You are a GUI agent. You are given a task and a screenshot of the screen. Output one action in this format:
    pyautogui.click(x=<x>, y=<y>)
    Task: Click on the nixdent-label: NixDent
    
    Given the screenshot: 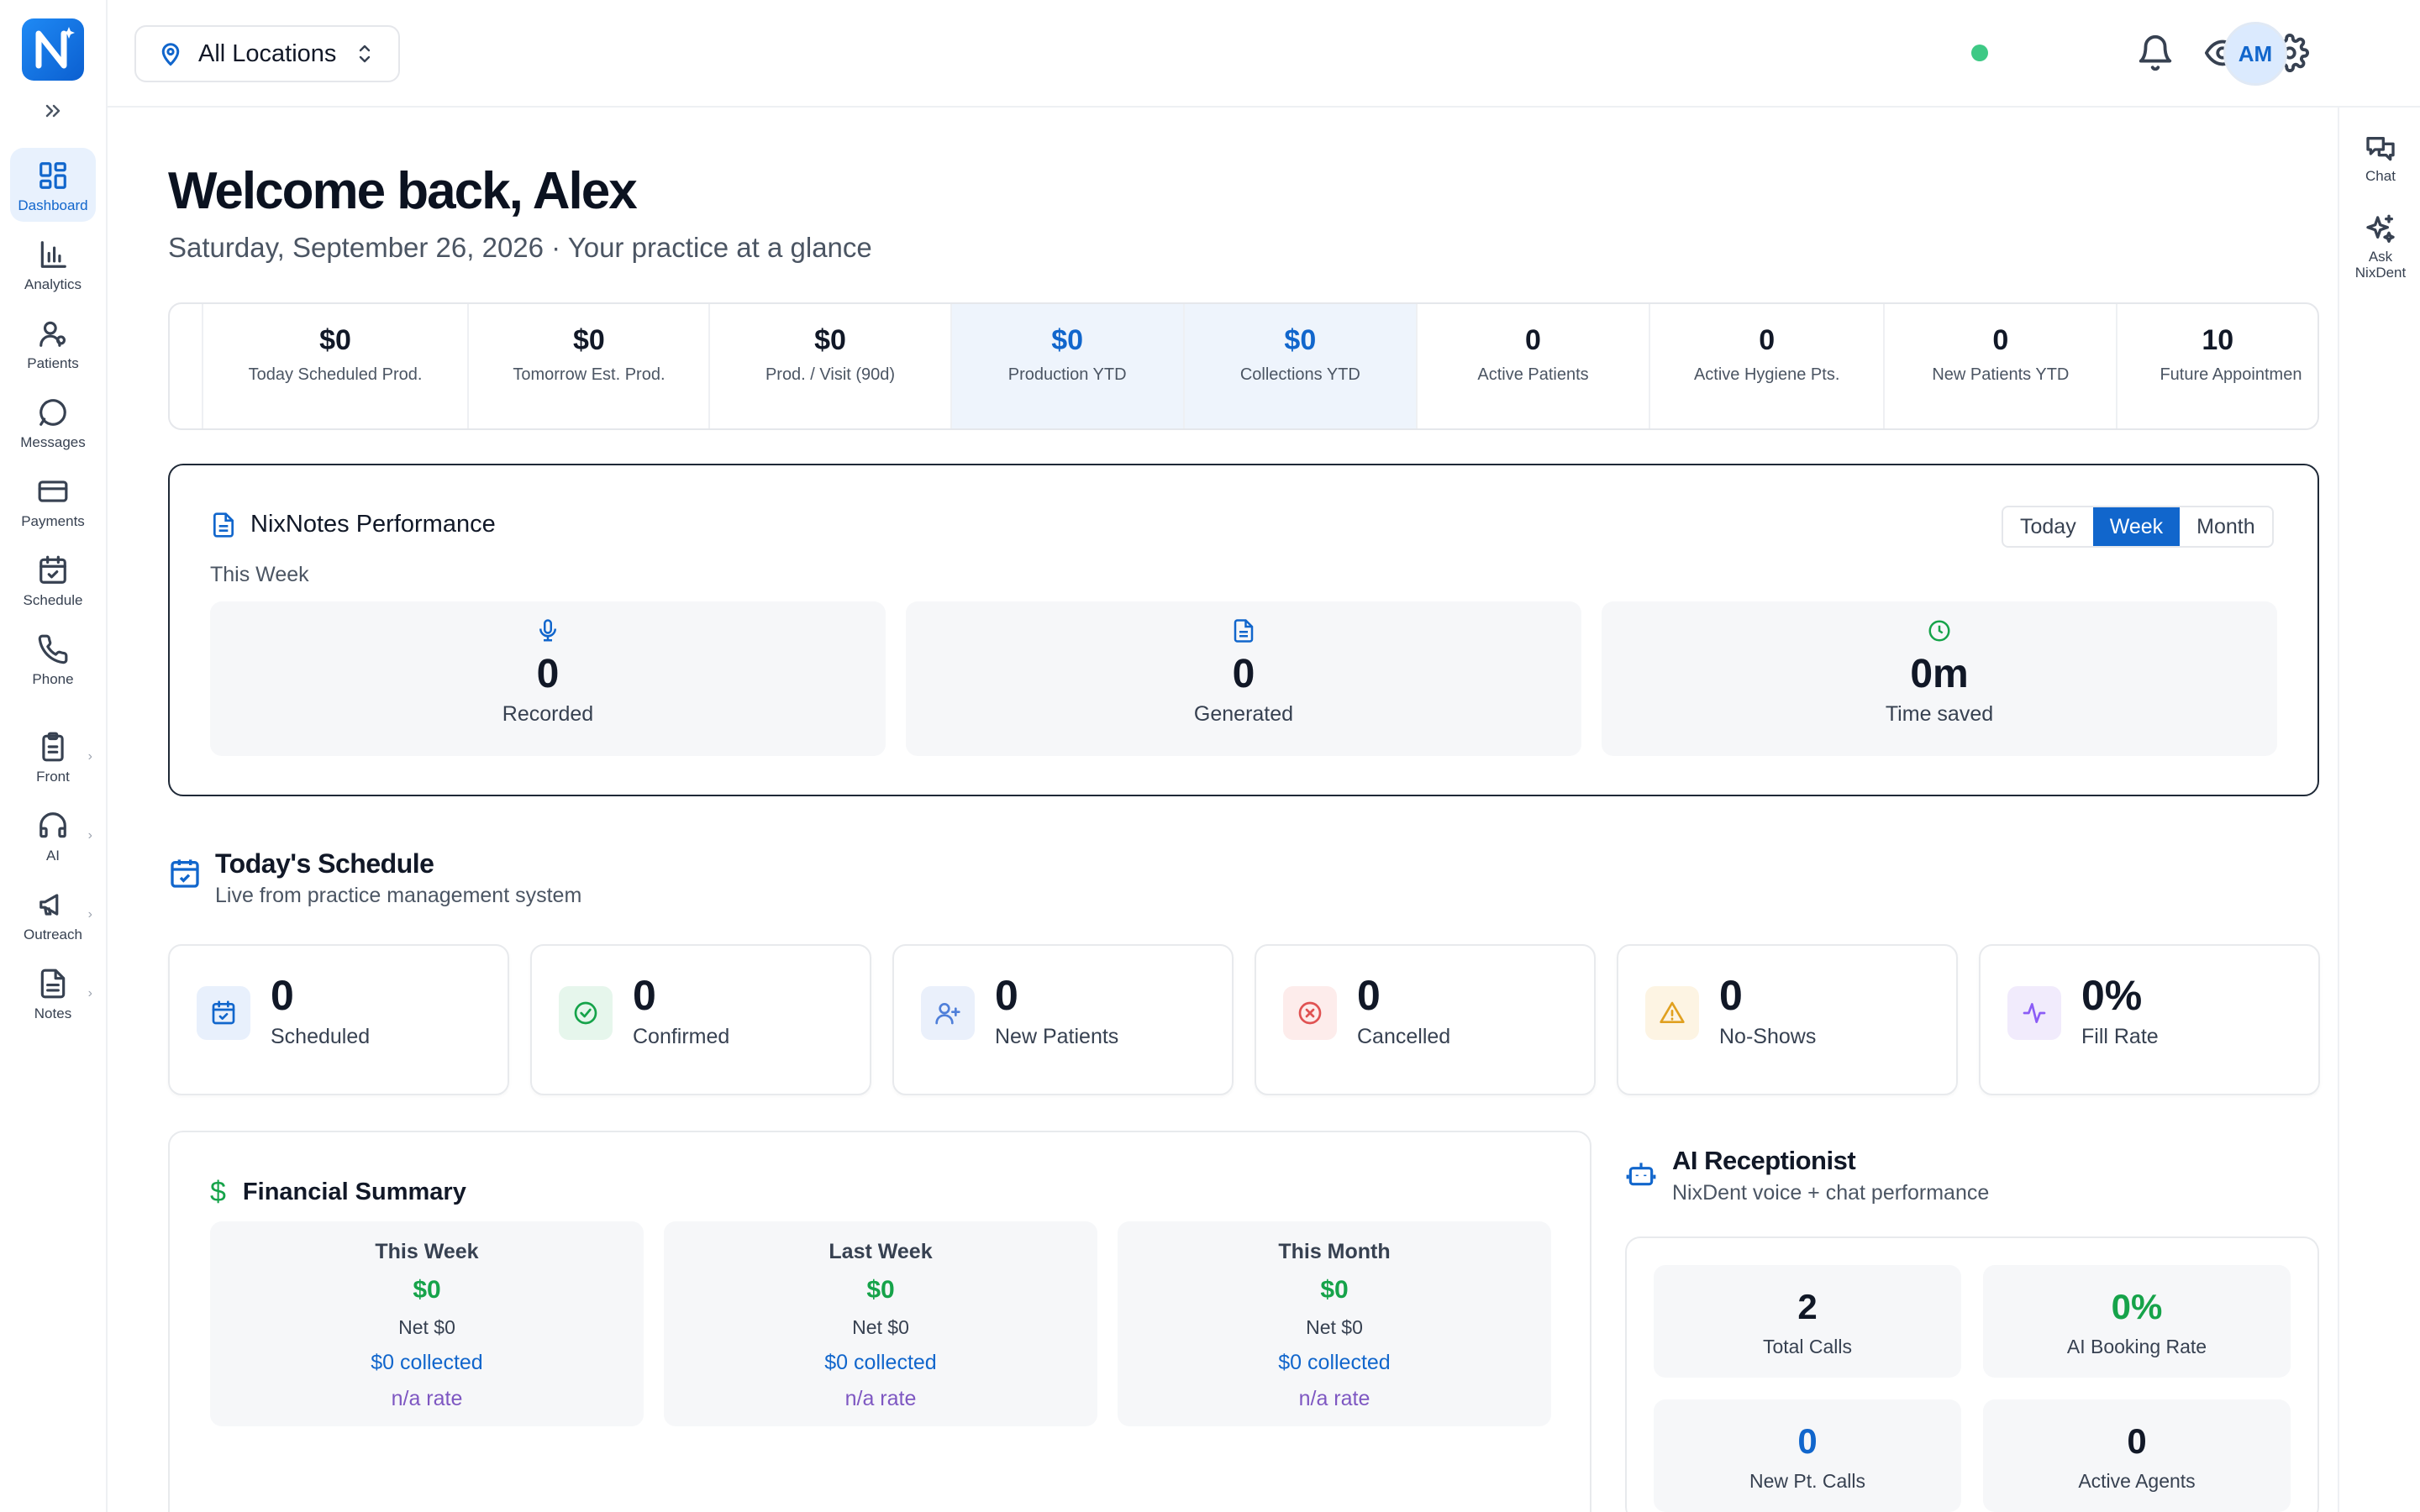 What is the action you would take?
    pyautogui.click(x=2381, y=273)
    